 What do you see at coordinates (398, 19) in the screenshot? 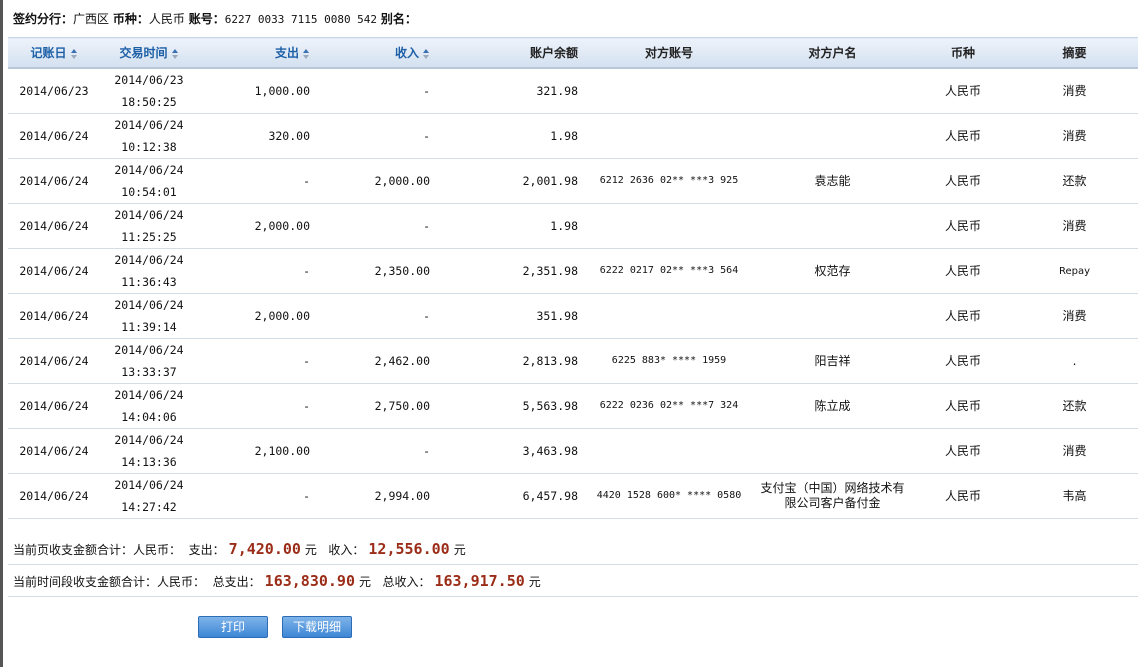
I see `alias-label: 别名：` at bounding box center [398, 19].